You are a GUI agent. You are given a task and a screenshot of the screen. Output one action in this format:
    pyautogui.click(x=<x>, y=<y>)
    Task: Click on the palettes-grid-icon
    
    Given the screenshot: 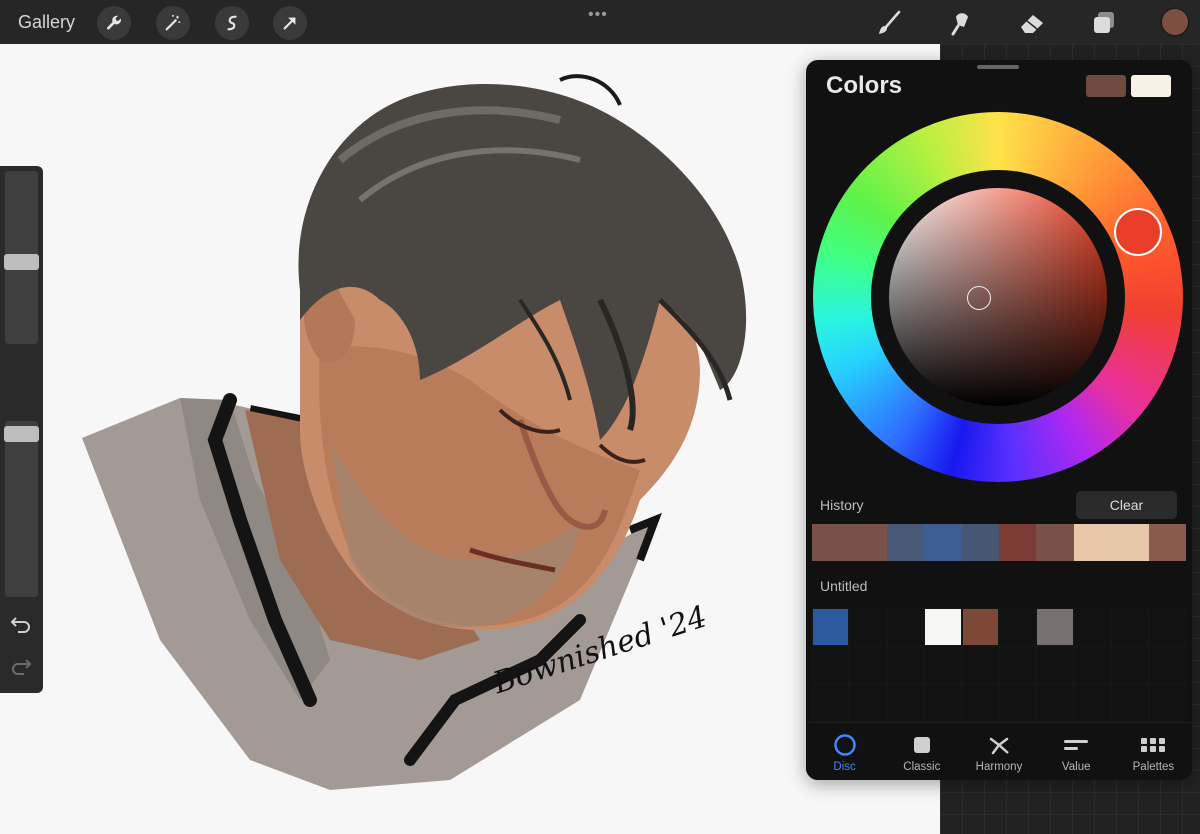 What is the action you would take?
    pyautogui.click(x=1153, y=745)
    